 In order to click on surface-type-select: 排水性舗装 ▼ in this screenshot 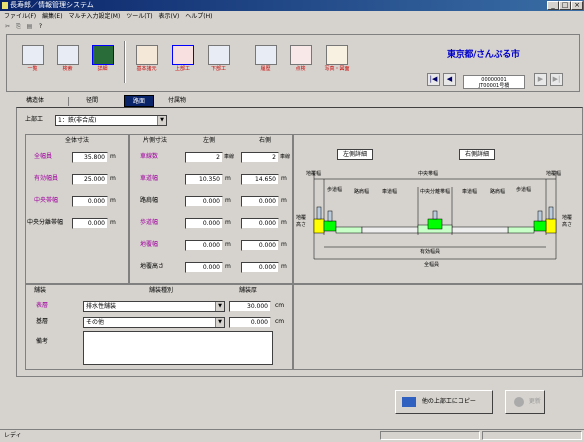, I will do `click(154, 306)`.